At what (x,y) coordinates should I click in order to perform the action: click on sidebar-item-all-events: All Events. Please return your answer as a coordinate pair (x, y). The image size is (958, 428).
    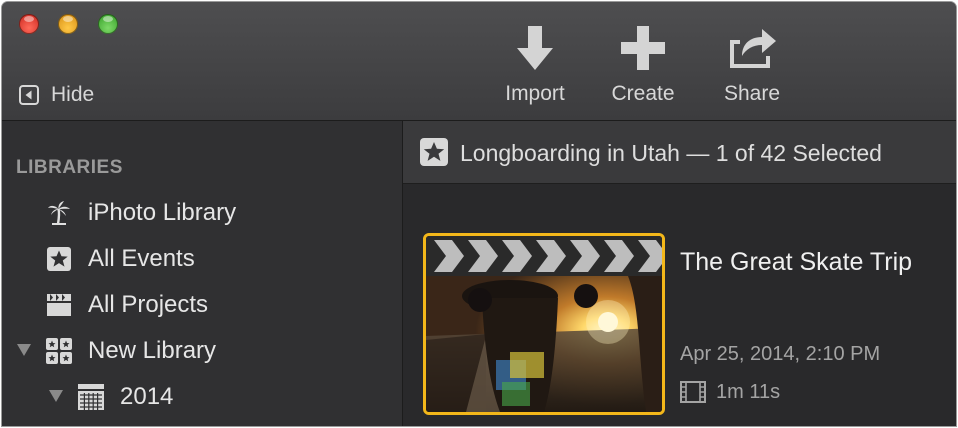
    Looking at the image, I should click on (120, 259).